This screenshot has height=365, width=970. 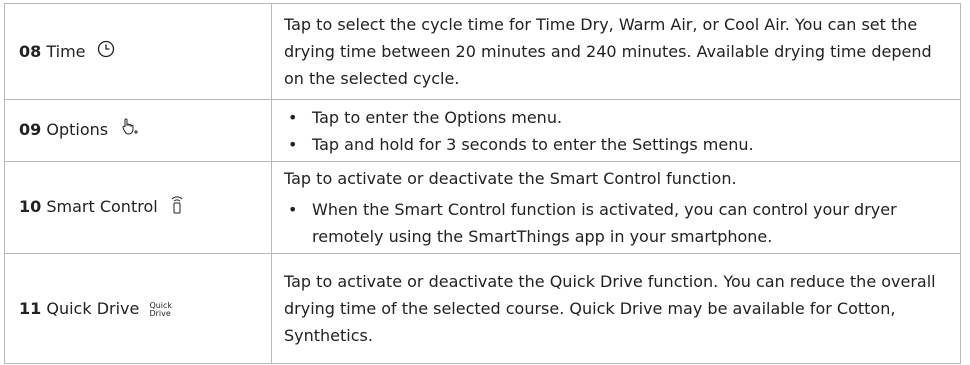 What do you see at coordinates (30, 51) in the screenshot?
I see `function-number: 08` at bounding box center [30, 51].